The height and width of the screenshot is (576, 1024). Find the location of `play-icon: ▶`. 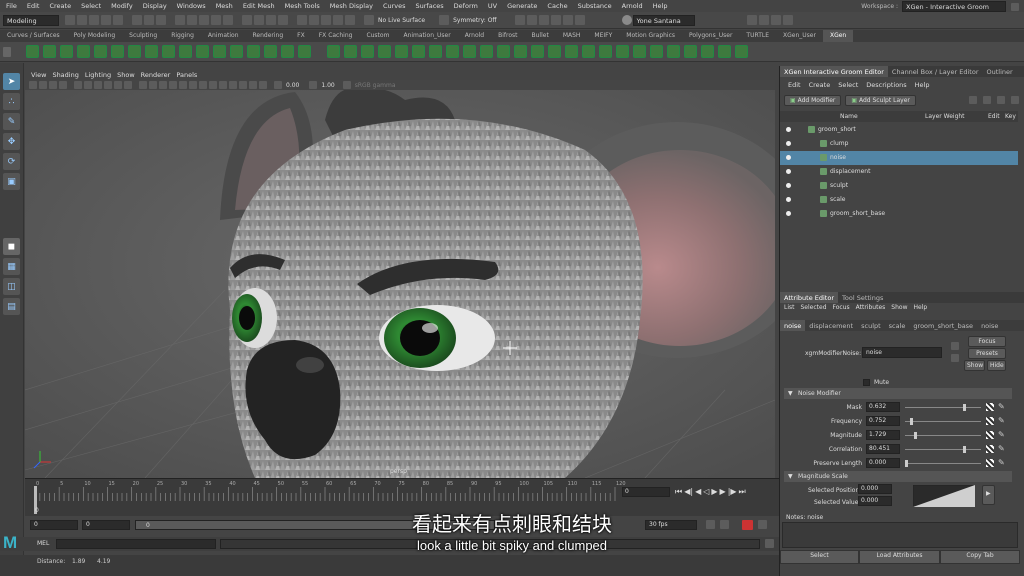

play-icon: ▶ is located at coordinates (714, 492).